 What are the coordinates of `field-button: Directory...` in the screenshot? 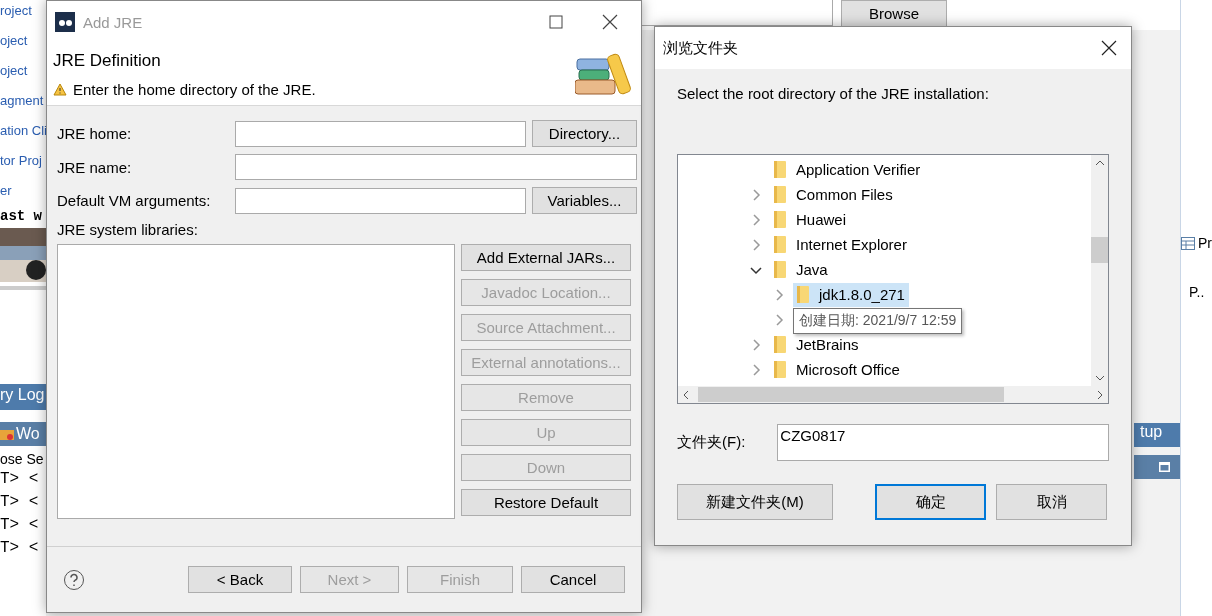 It's located at (584, 133).